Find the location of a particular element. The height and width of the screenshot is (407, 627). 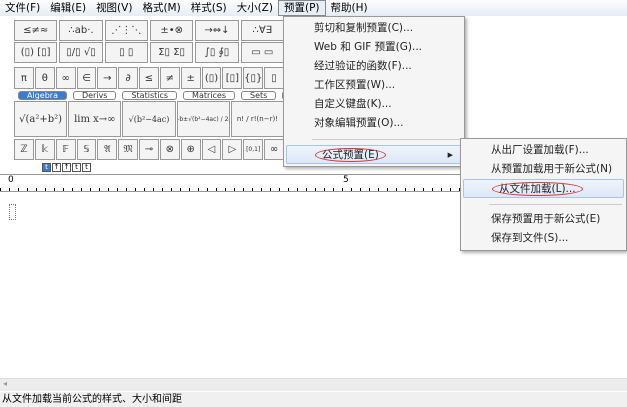

tab-matrices: Matrices is located at coordinates (209, 95).